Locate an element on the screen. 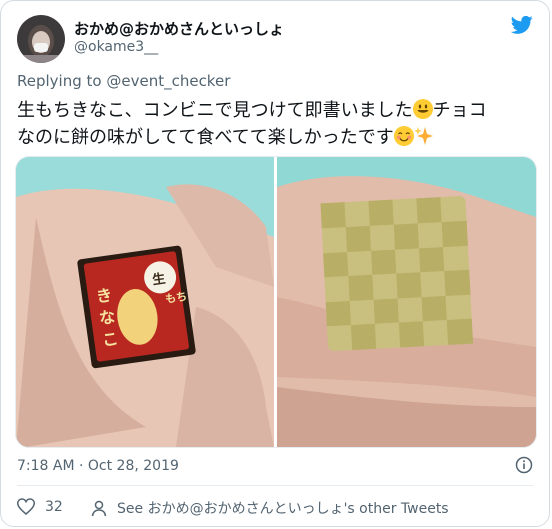 This screenshot has width=552, height=529. sparkles-emoji-icon is located at coordinates (423, 136).